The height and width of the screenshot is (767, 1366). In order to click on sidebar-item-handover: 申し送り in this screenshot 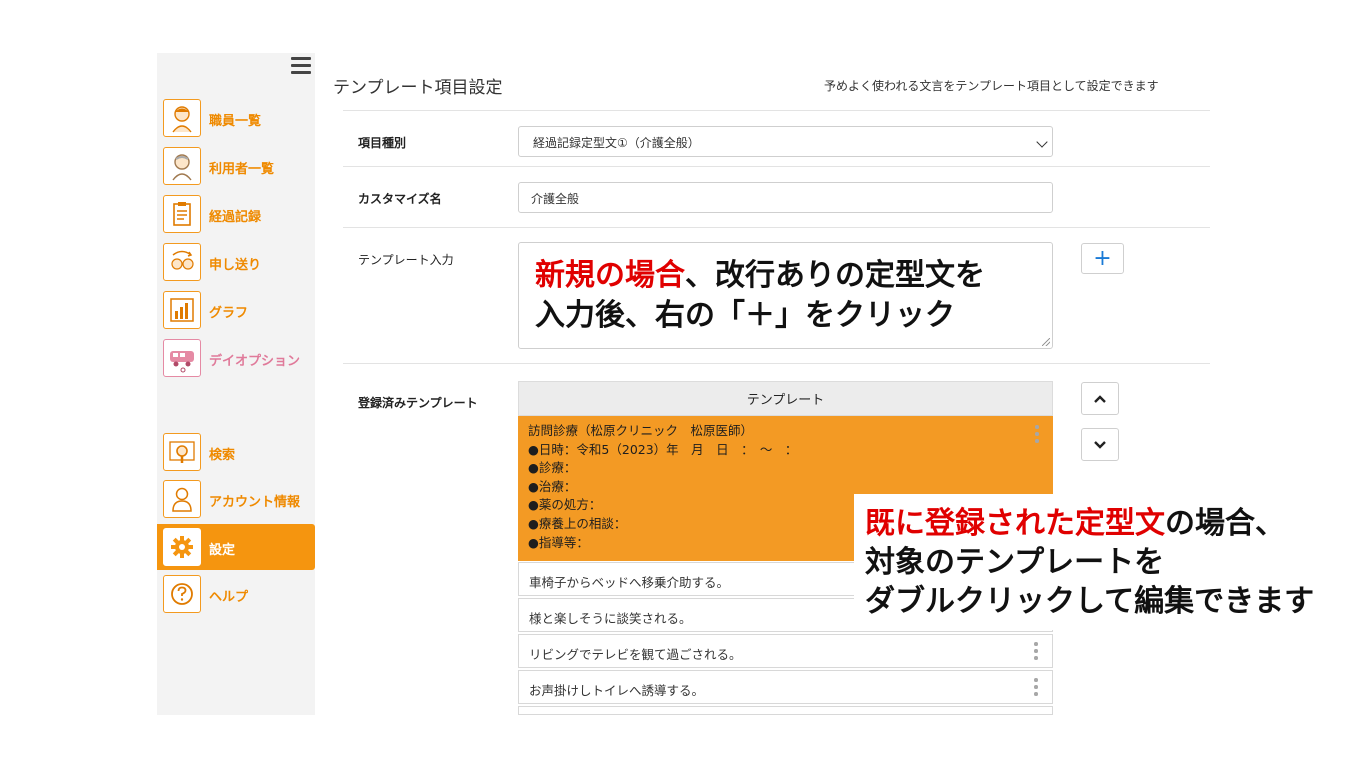, I will do `click(236, 262)`.